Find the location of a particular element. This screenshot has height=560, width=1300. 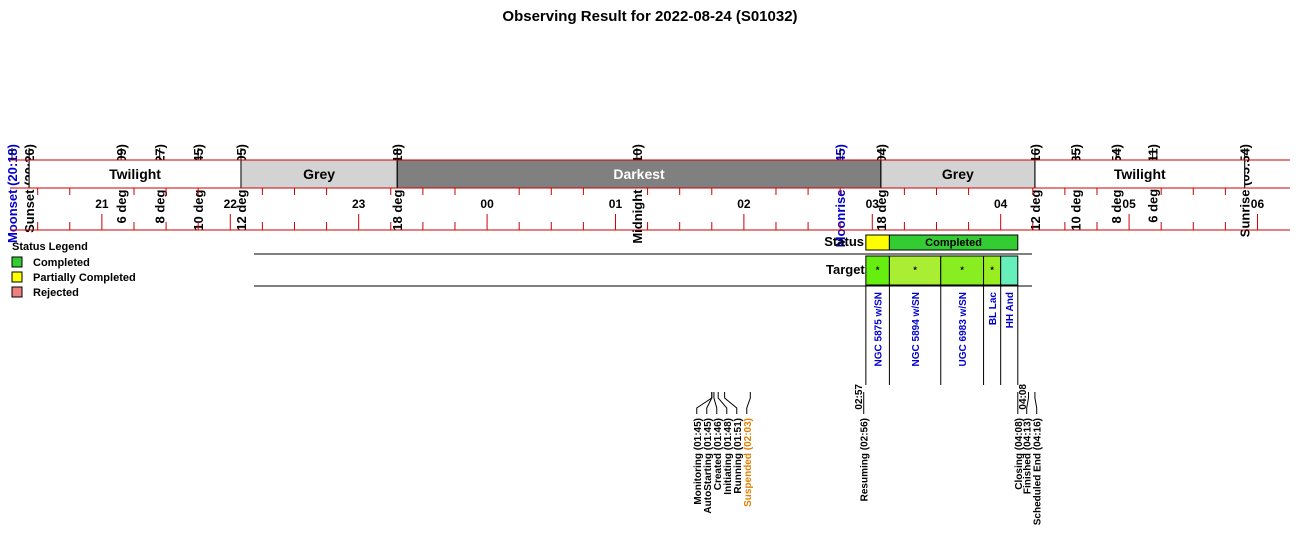

target-block is located at coordinates (1009, 270).